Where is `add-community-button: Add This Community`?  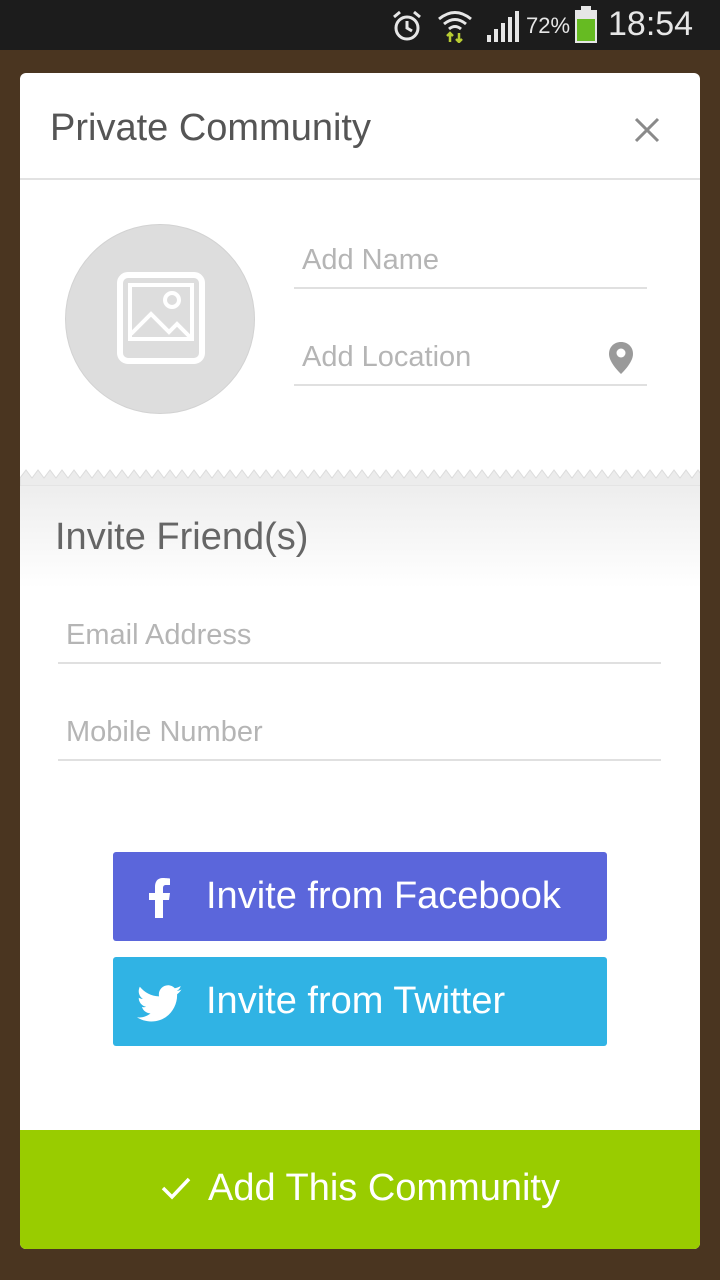 add-community-button: Add This Community is located at coordinates (360, 1189).